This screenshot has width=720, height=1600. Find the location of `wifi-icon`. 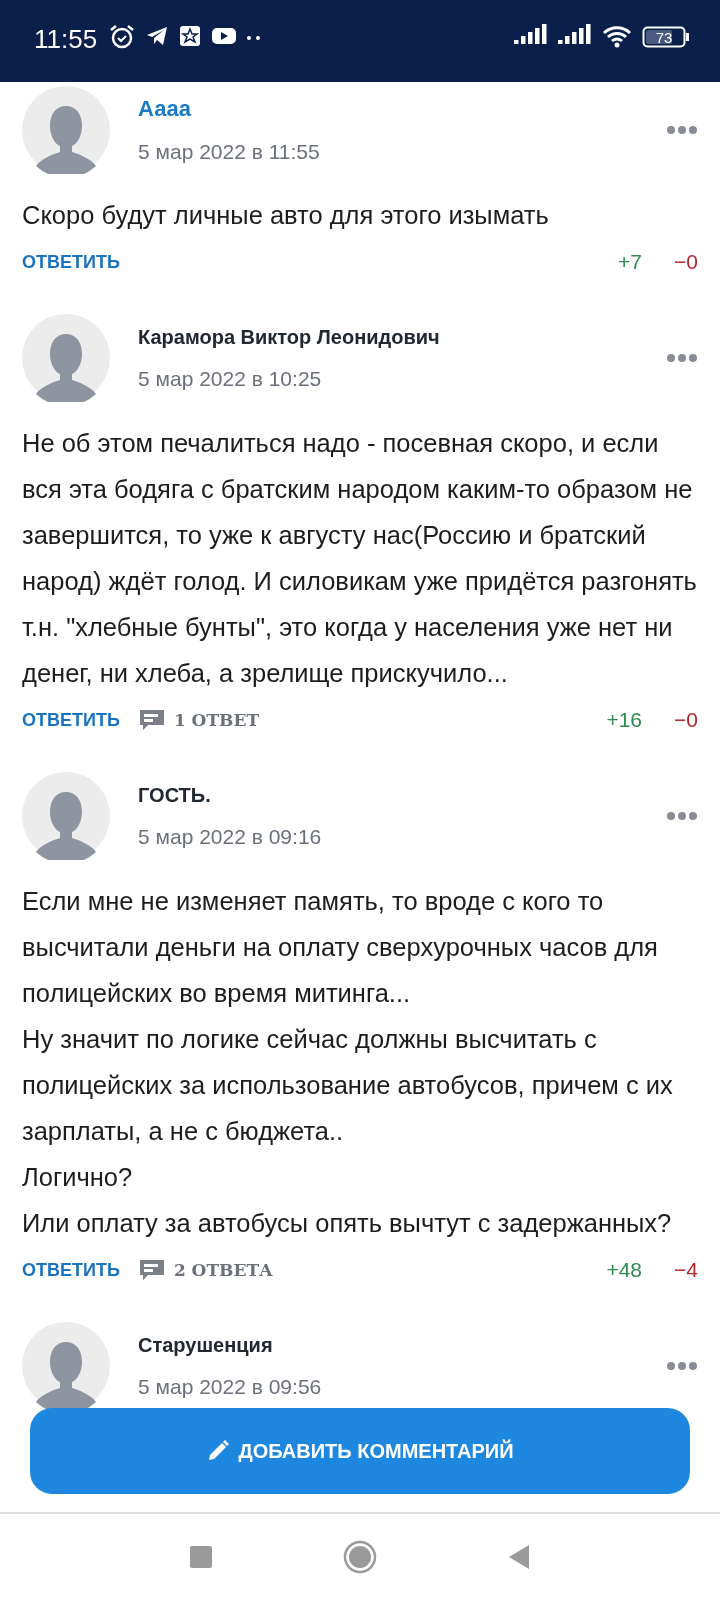

wifi-icon is located at coordinates (617, 37).